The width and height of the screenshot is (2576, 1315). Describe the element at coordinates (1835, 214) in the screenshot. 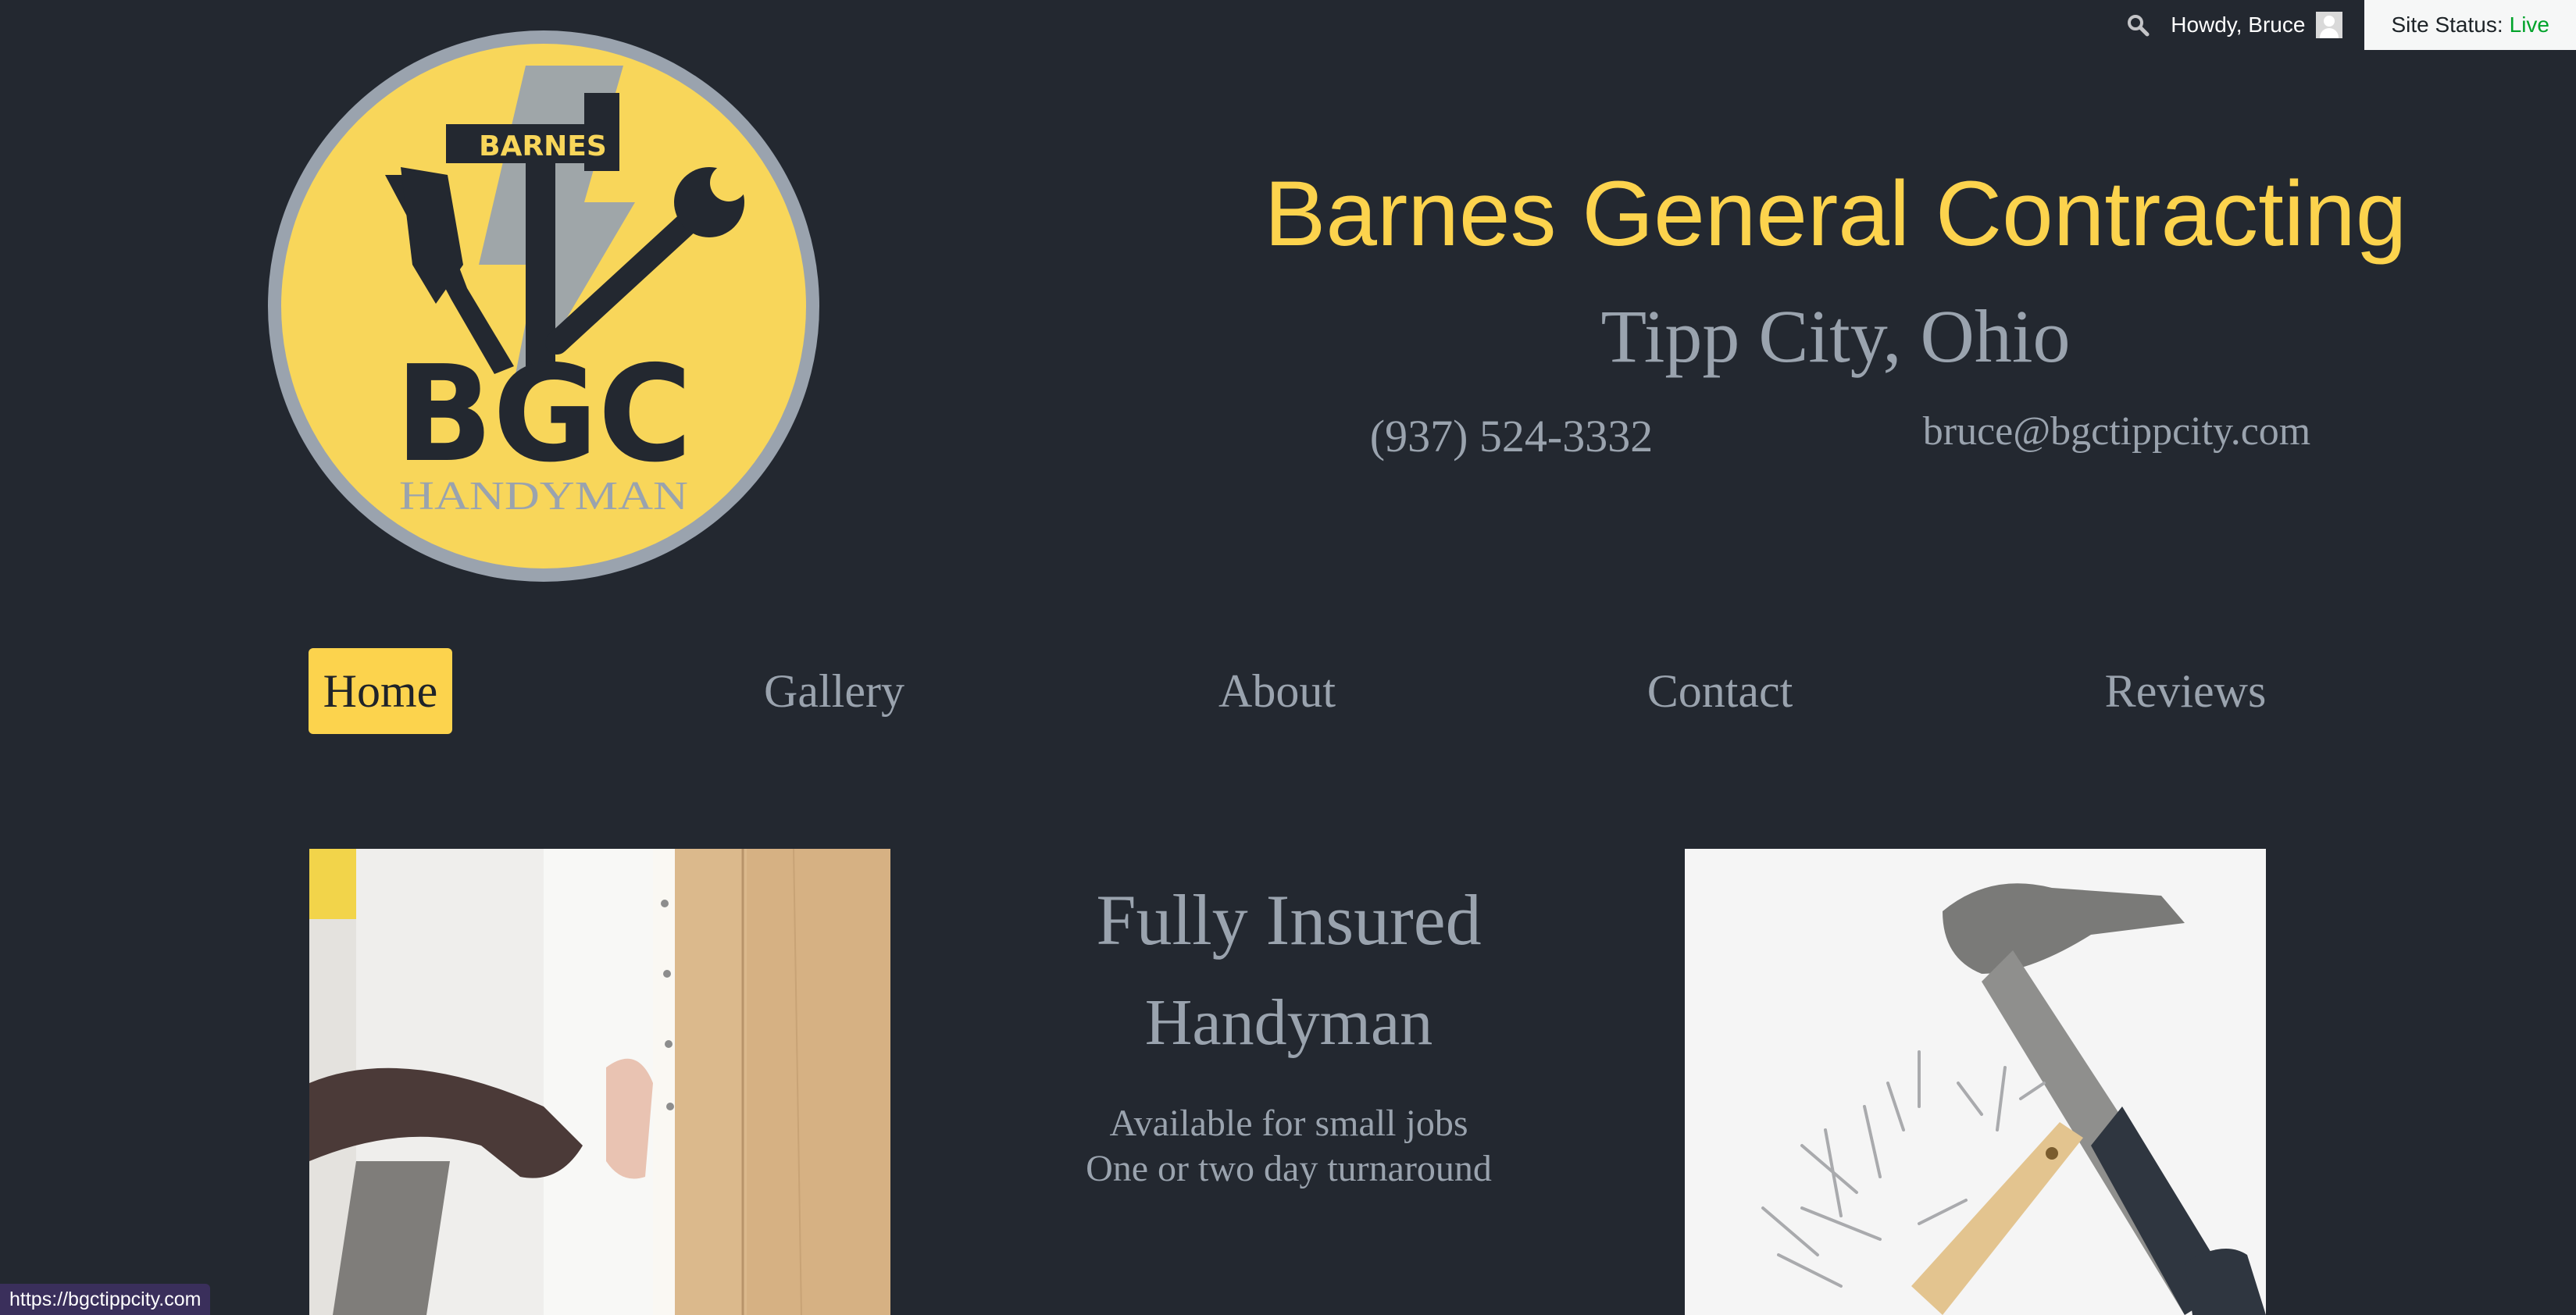

I see `site-title: Barnes General Contracting` at that location.